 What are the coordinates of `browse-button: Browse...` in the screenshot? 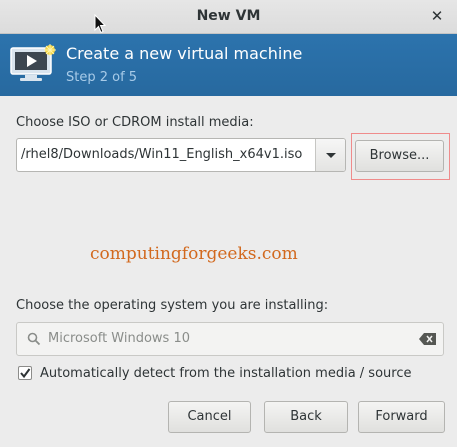 It's located at (399, 156).